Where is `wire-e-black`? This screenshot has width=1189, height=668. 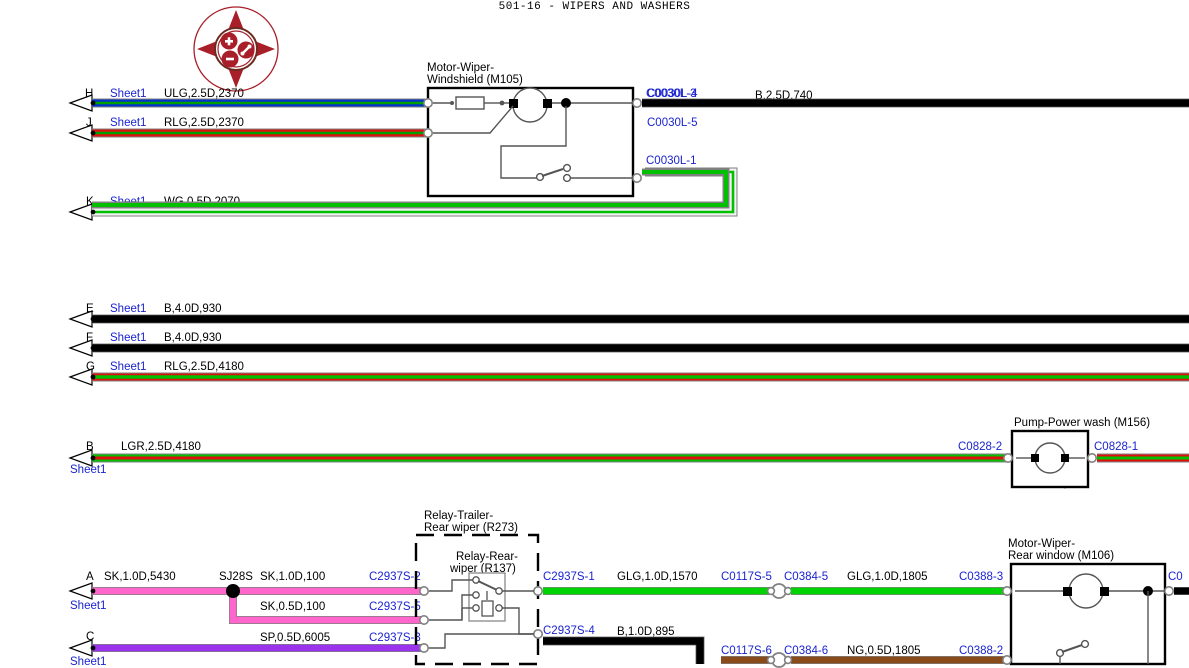
wire-e-black is located at coordinates (629, 319).